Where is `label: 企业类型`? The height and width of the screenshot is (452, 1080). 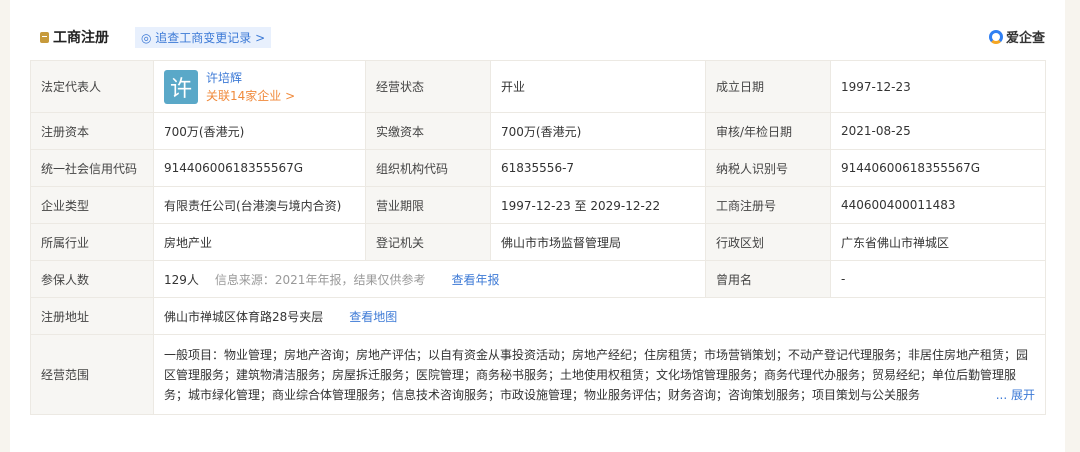 label: 企业类型 is located at coordinates (92, 205).